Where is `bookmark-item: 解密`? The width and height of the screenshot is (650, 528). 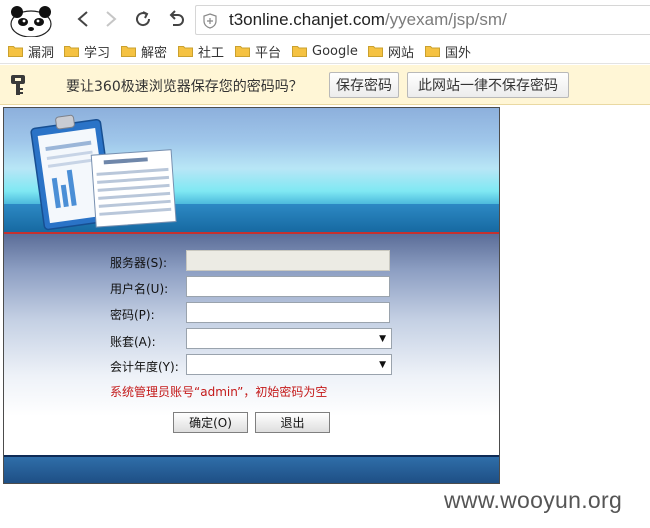 bookmark-item: 解密 is located at coordinates (144, 51).